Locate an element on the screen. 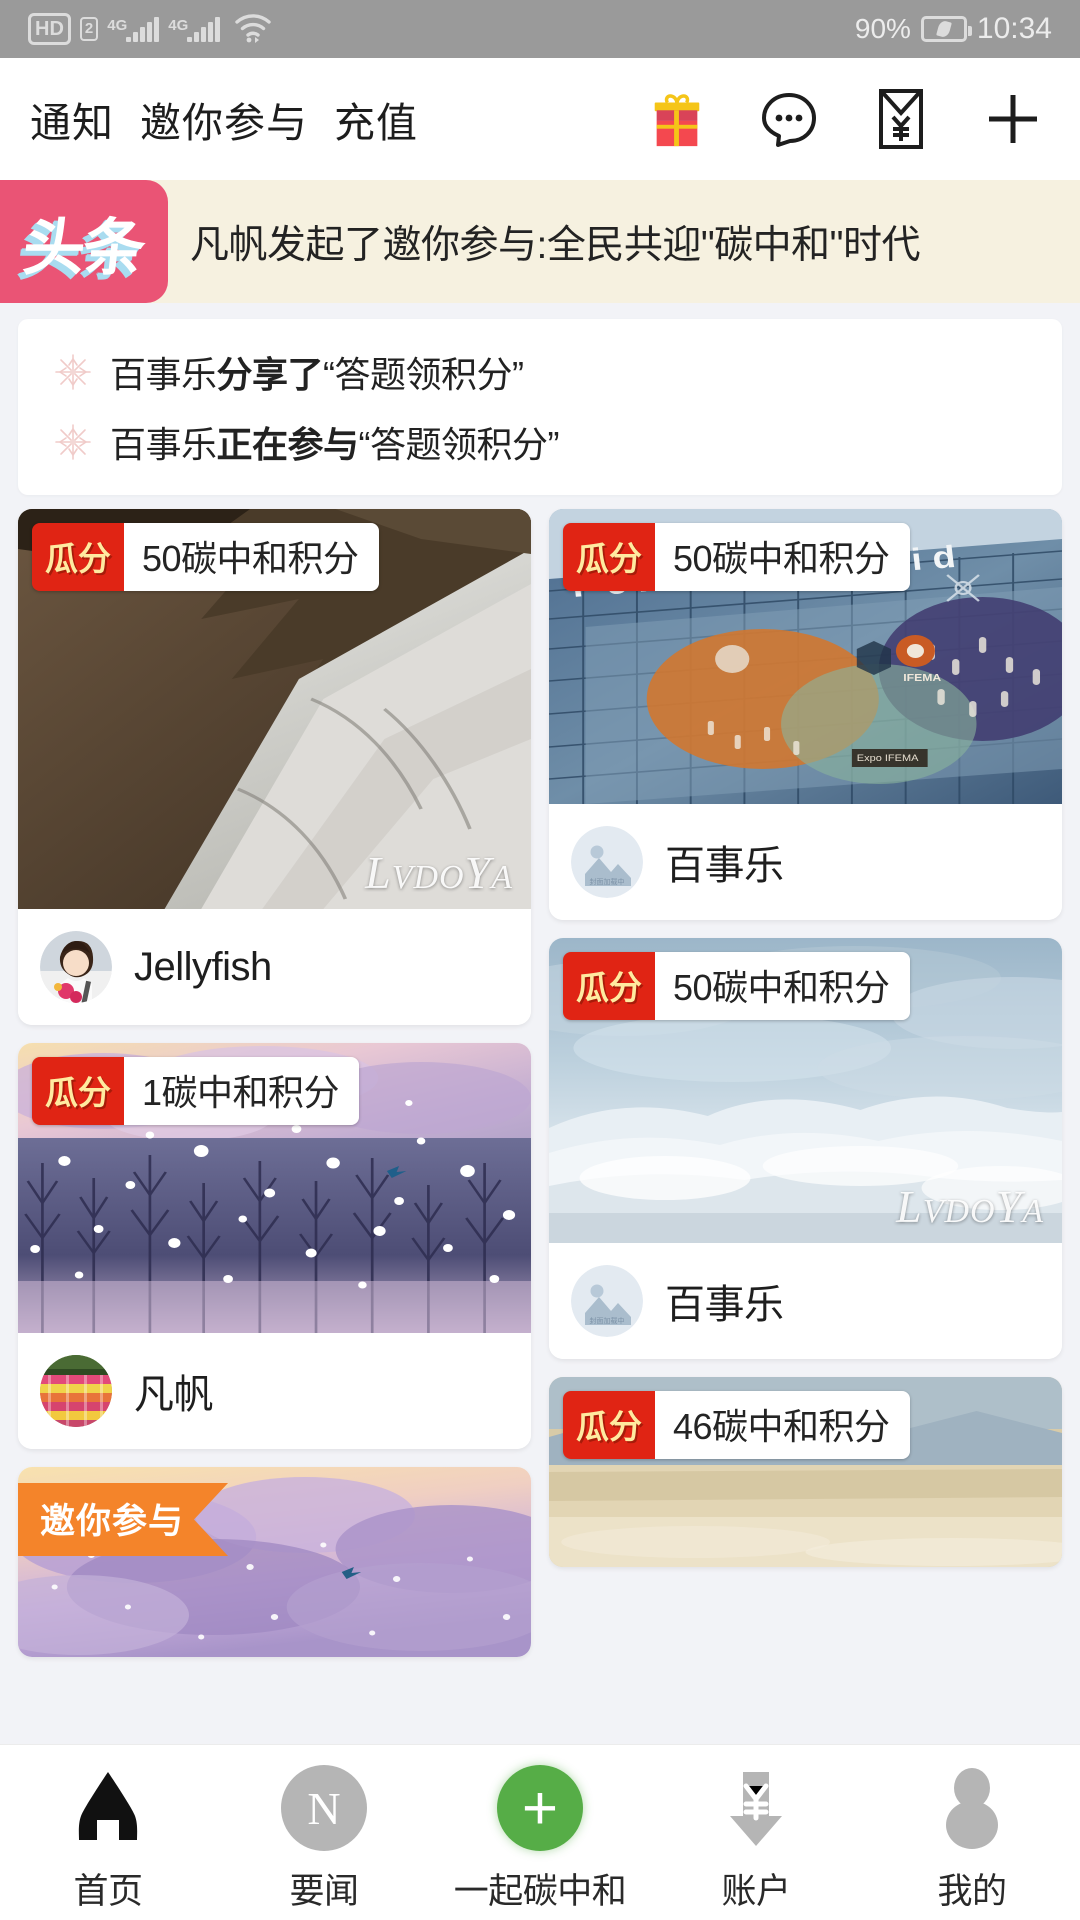 This screenshot has height=1920, width=1080. yen-download-icon is located at coordinates (756, 1808).